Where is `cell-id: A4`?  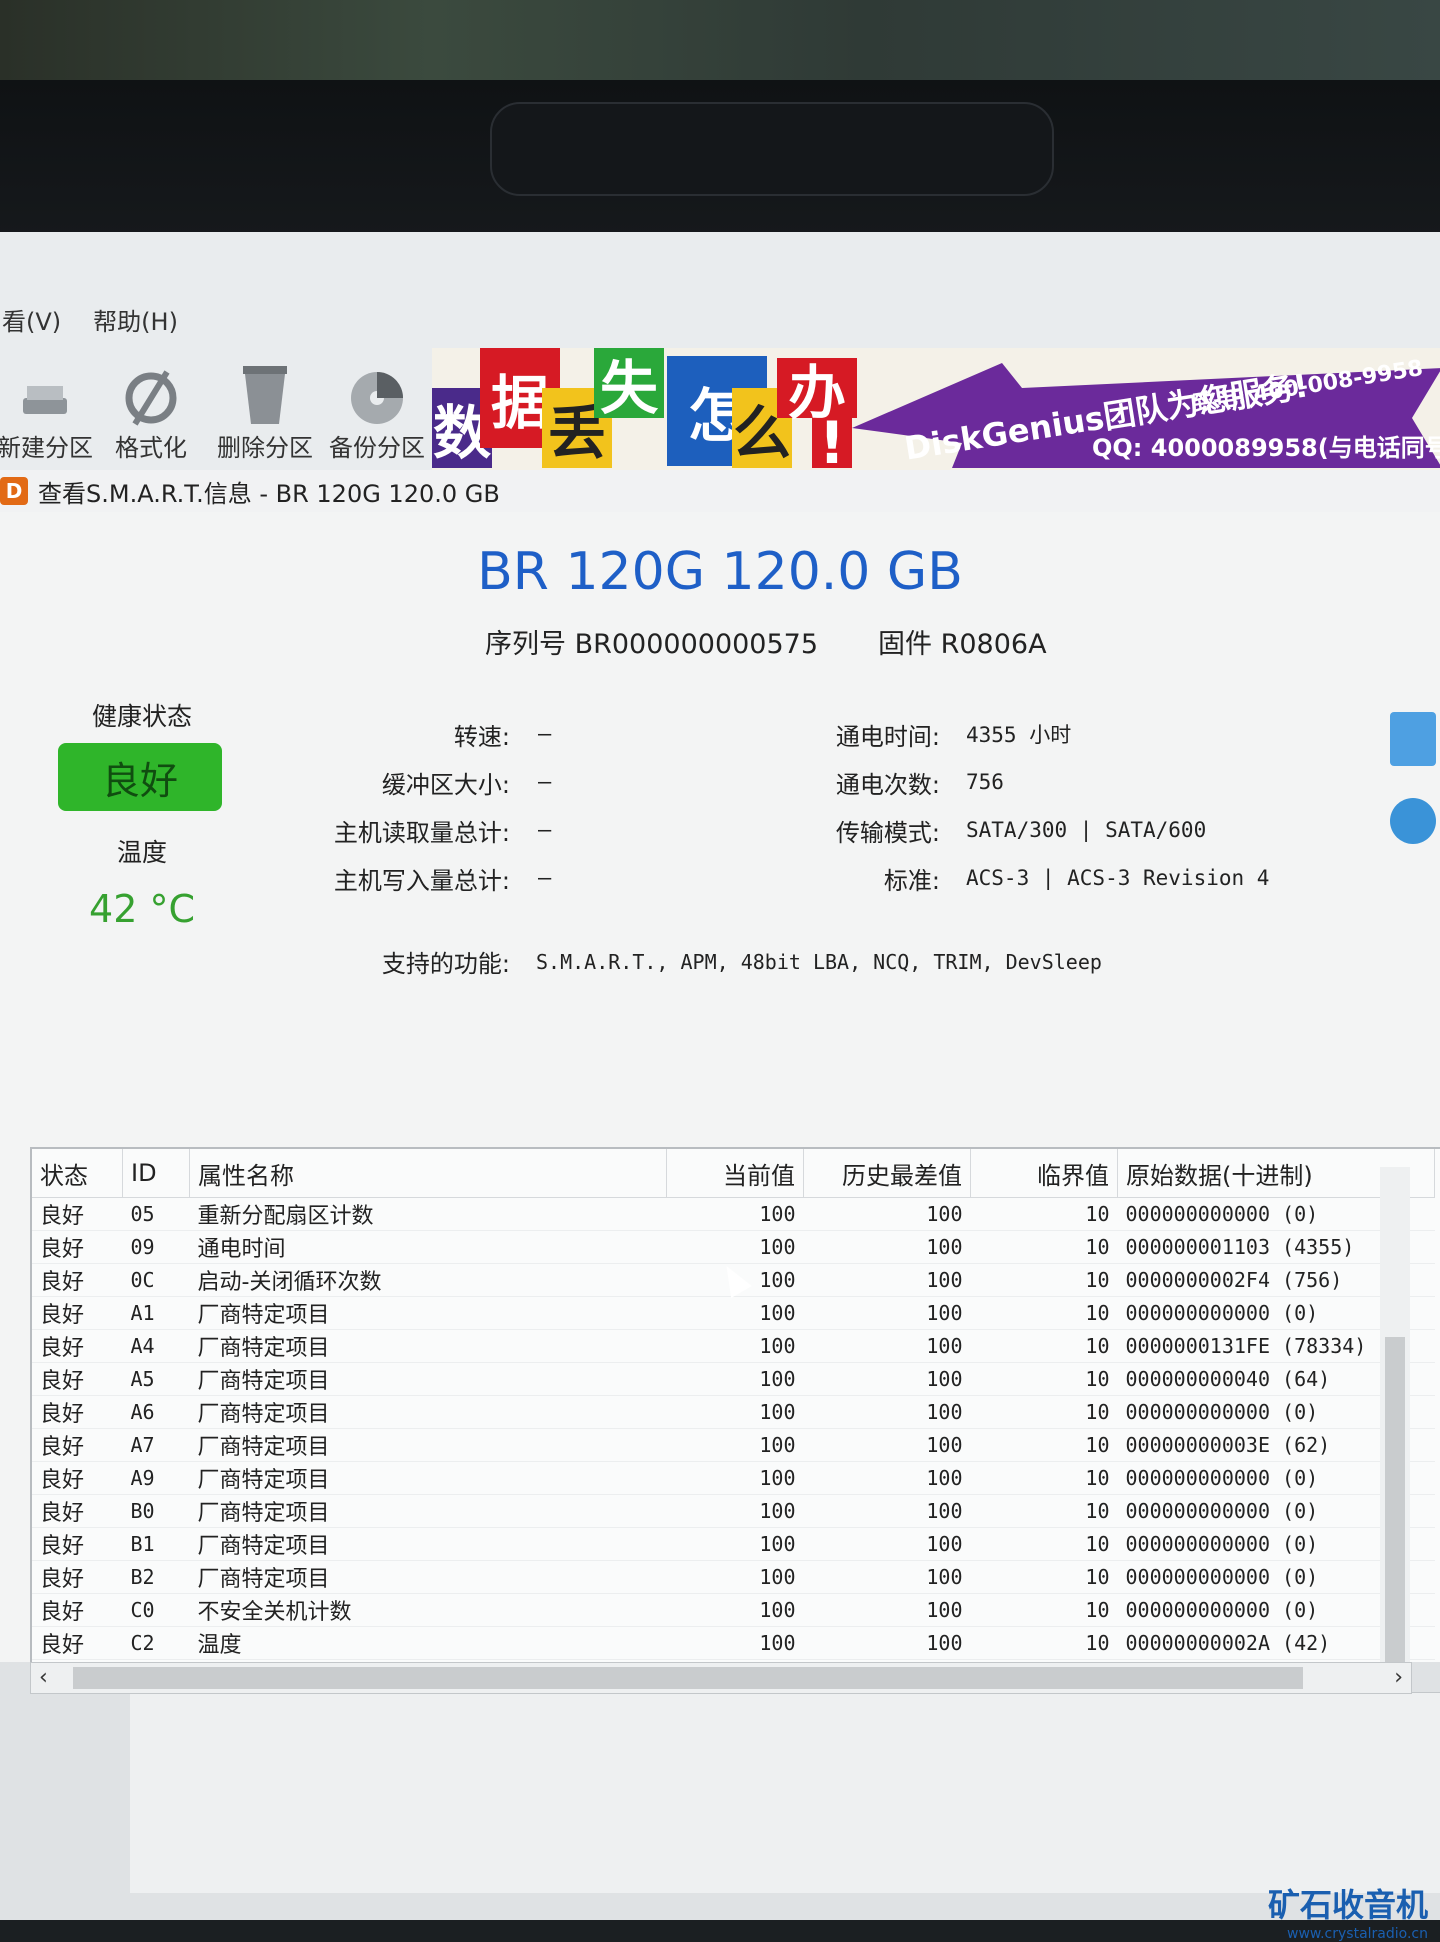
cell-id: A4 is located at coordinates (156, 1346).